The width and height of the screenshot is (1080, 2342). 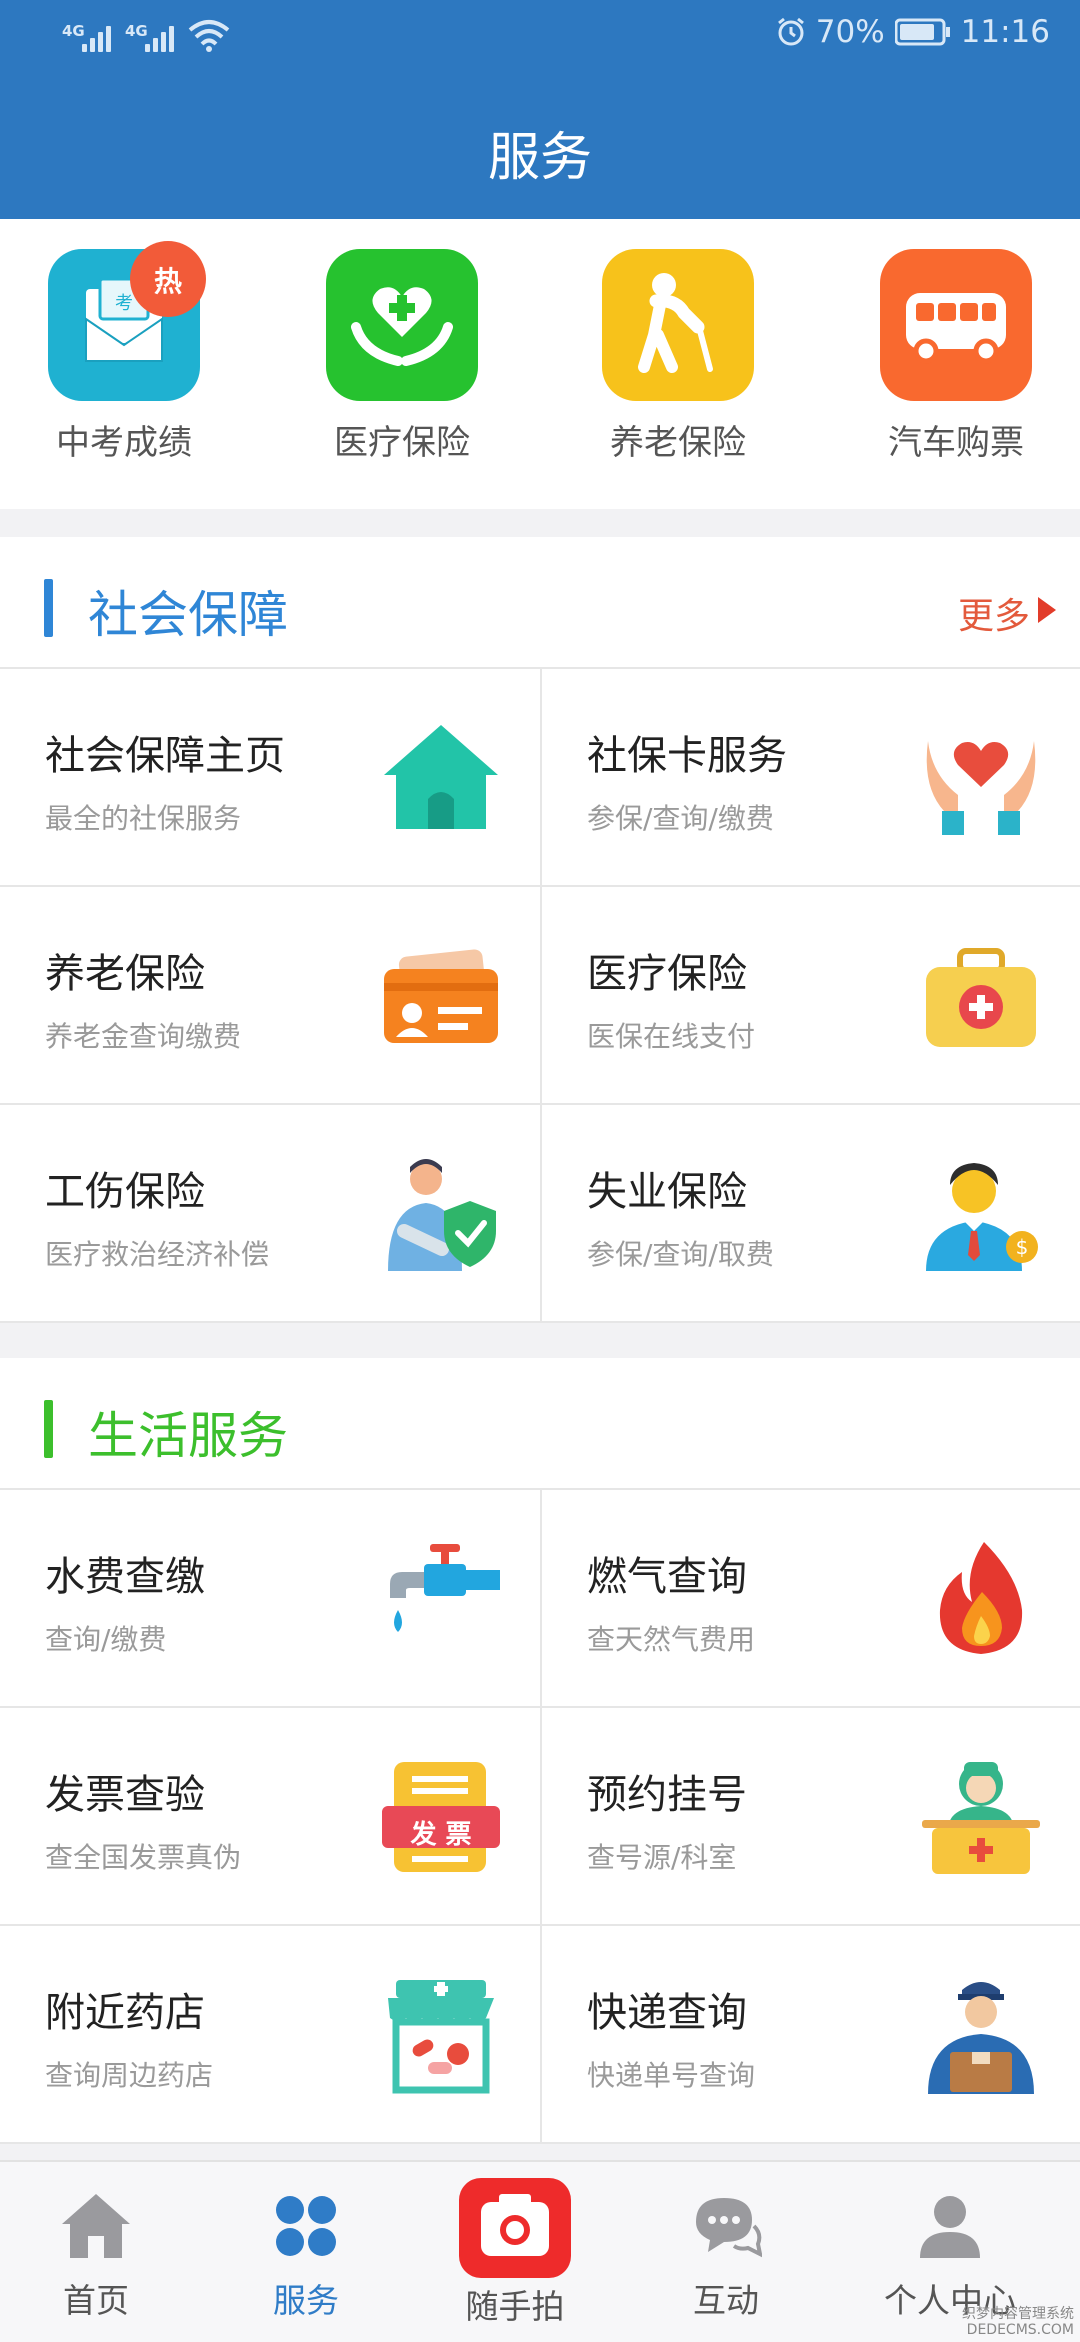 I want to click on service-item-medical: 医疗保险 医保在线支付, so click(x=810, y=996).